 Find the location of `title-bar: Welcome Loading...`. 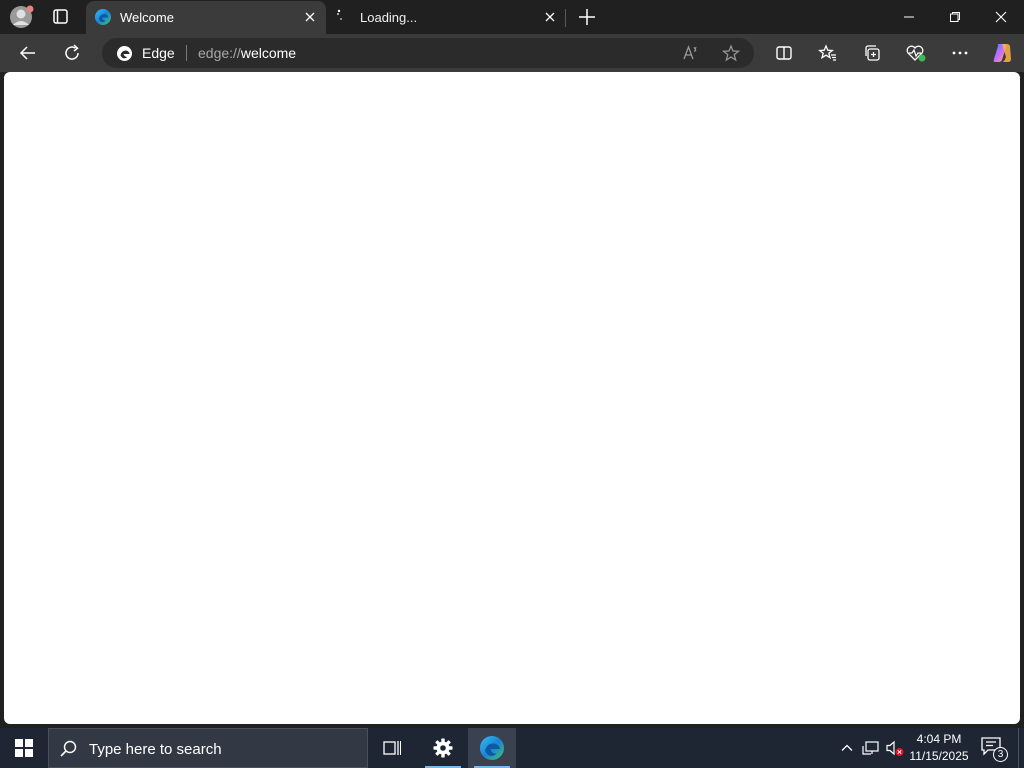

title-bar: Welcome Loading... is located at coordinates (512, 17).